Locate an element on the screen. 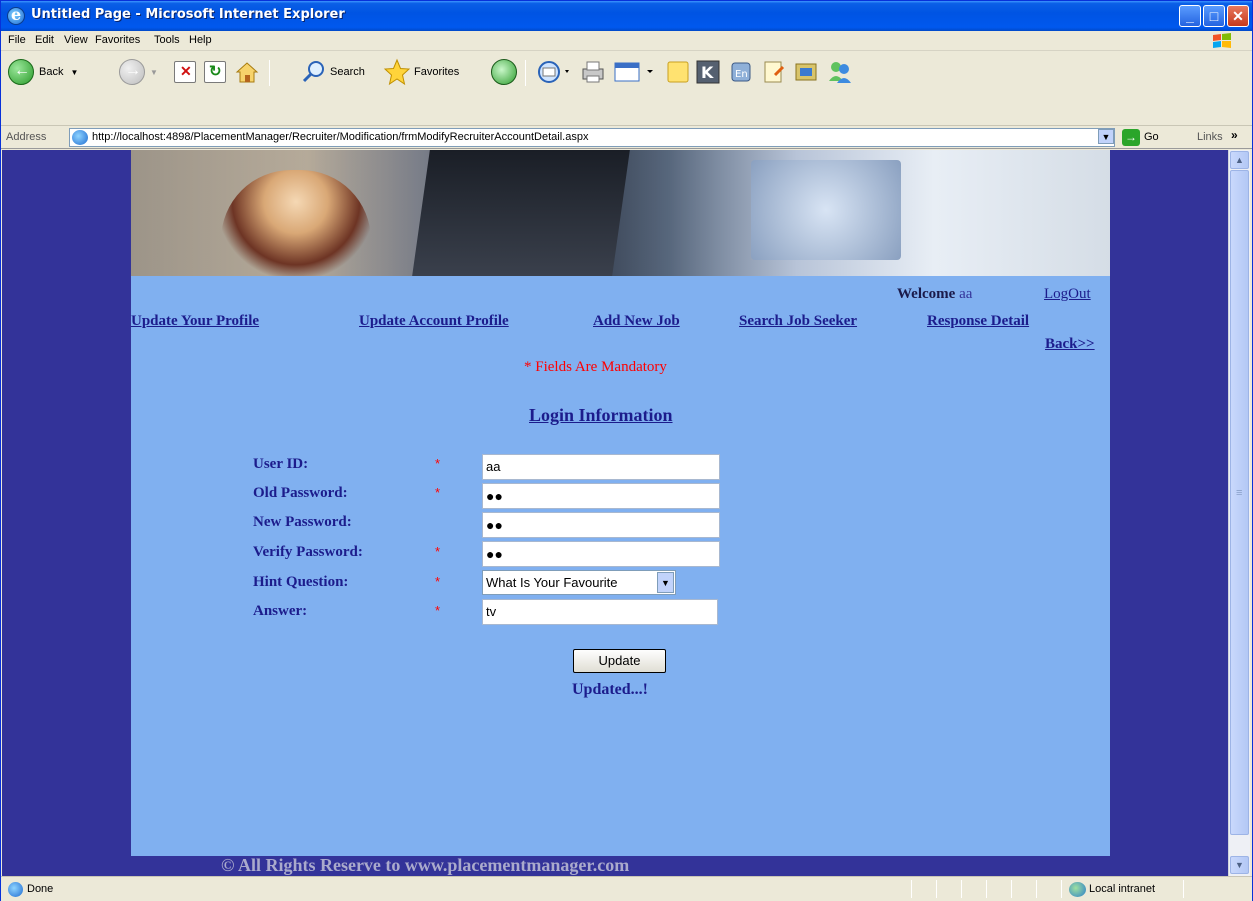  status-bar: Done Local intranet is located at coordinates (626, 888).